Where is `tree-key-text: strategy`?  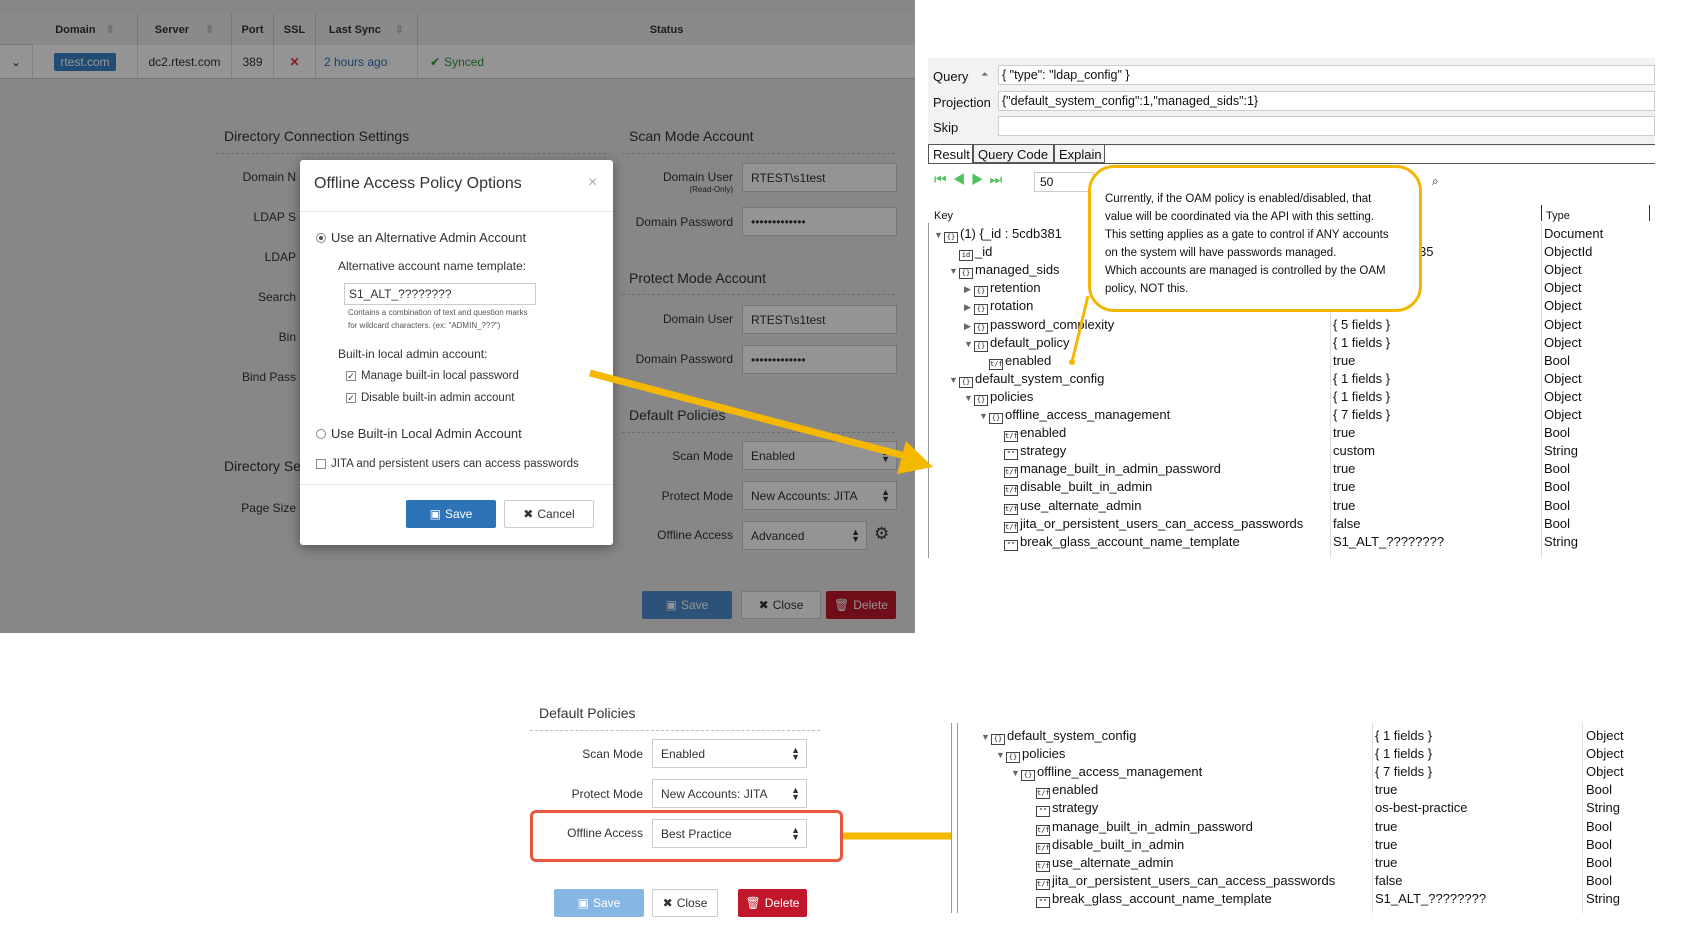
tree-key-text: strategy is located at coordinates (1075, 808).